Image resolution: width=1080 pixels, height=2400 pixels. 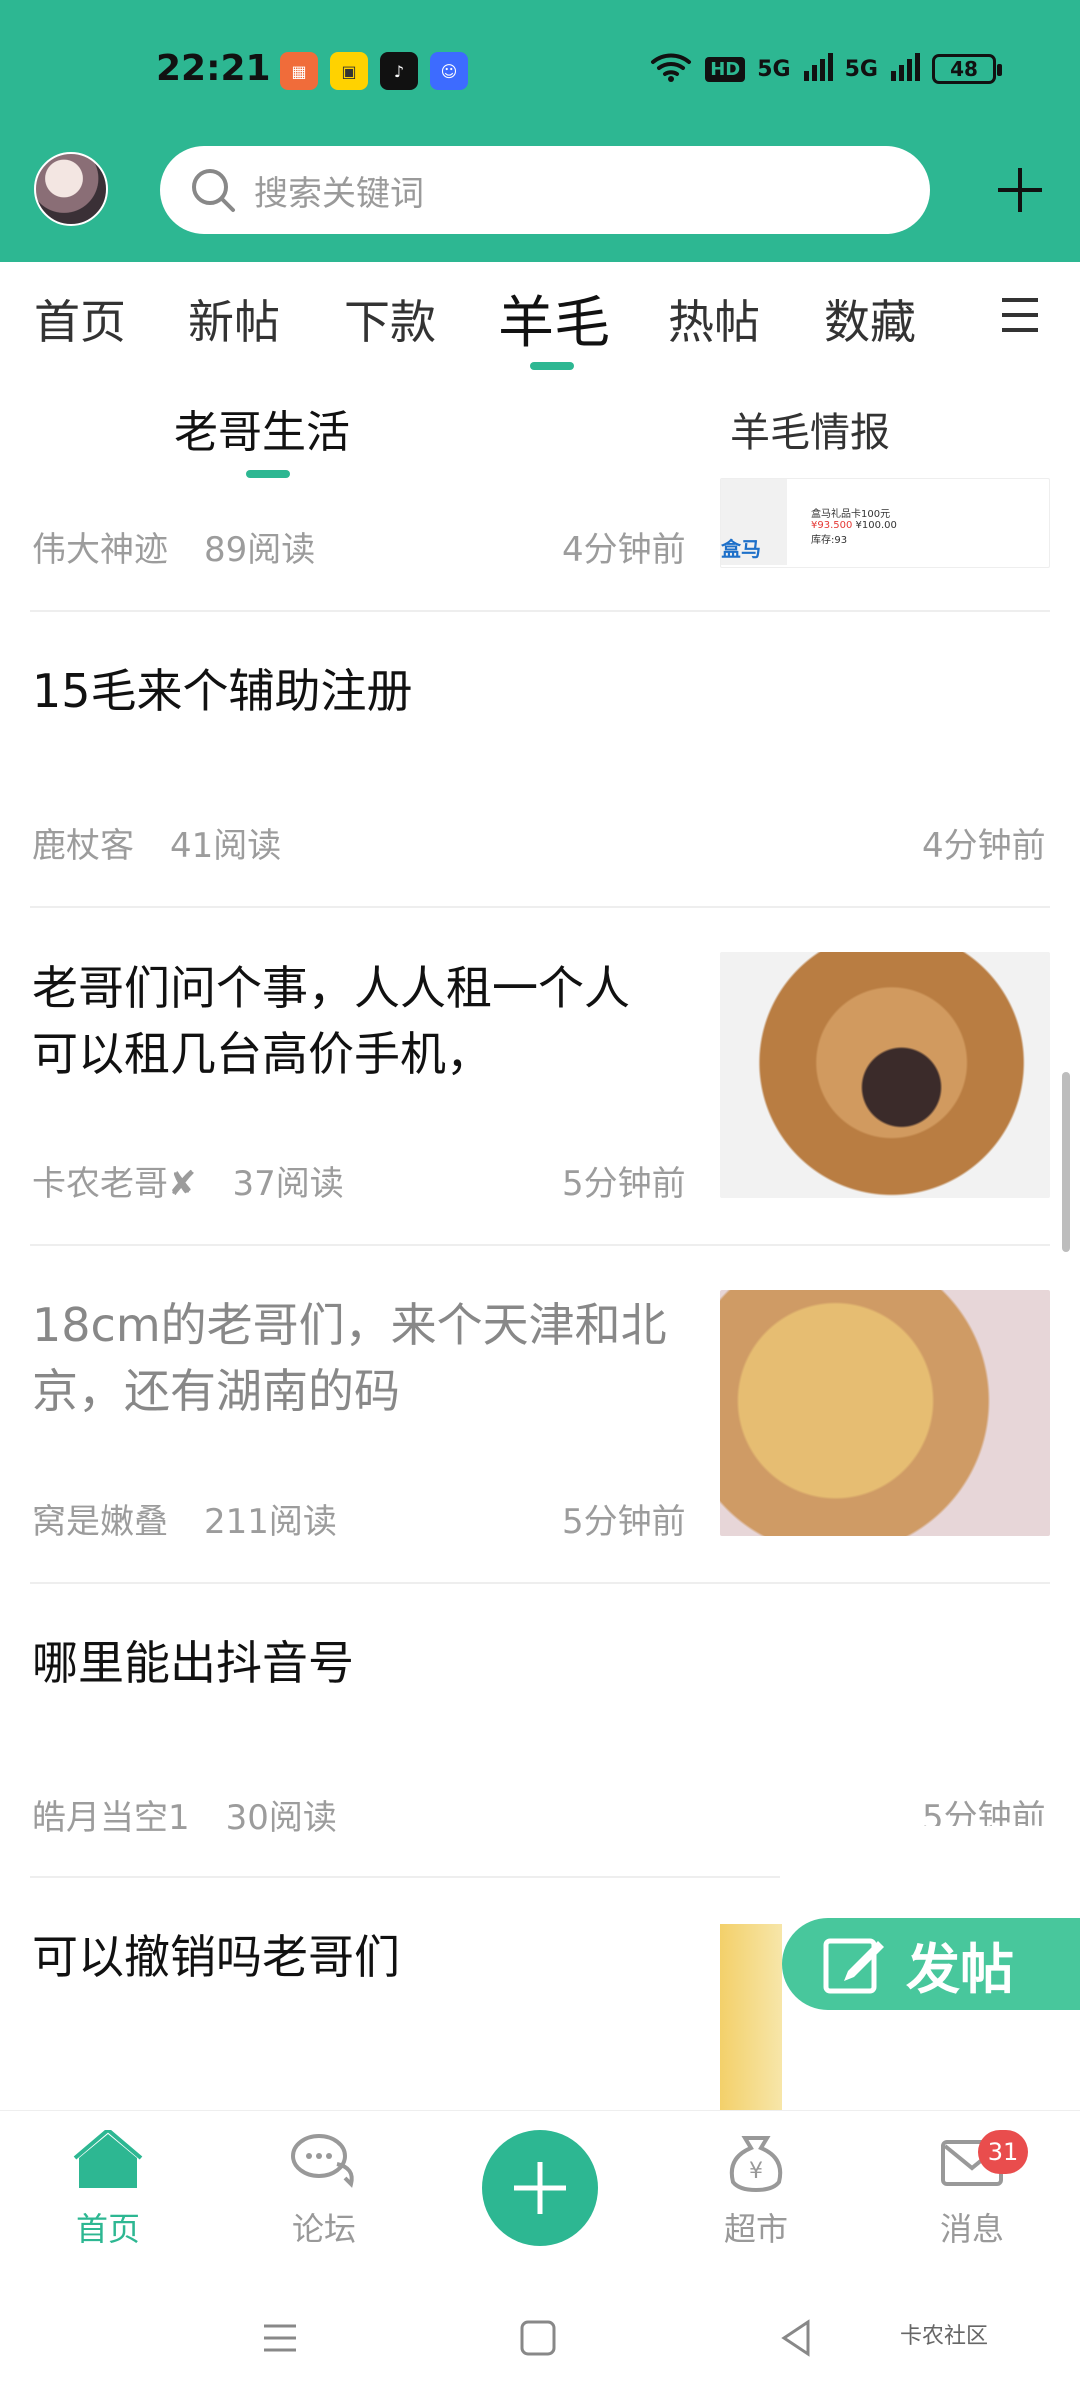 I want to click on post-title-line1: 18cm的老哥们，来个天津和北, so click(x=349, y=1325).